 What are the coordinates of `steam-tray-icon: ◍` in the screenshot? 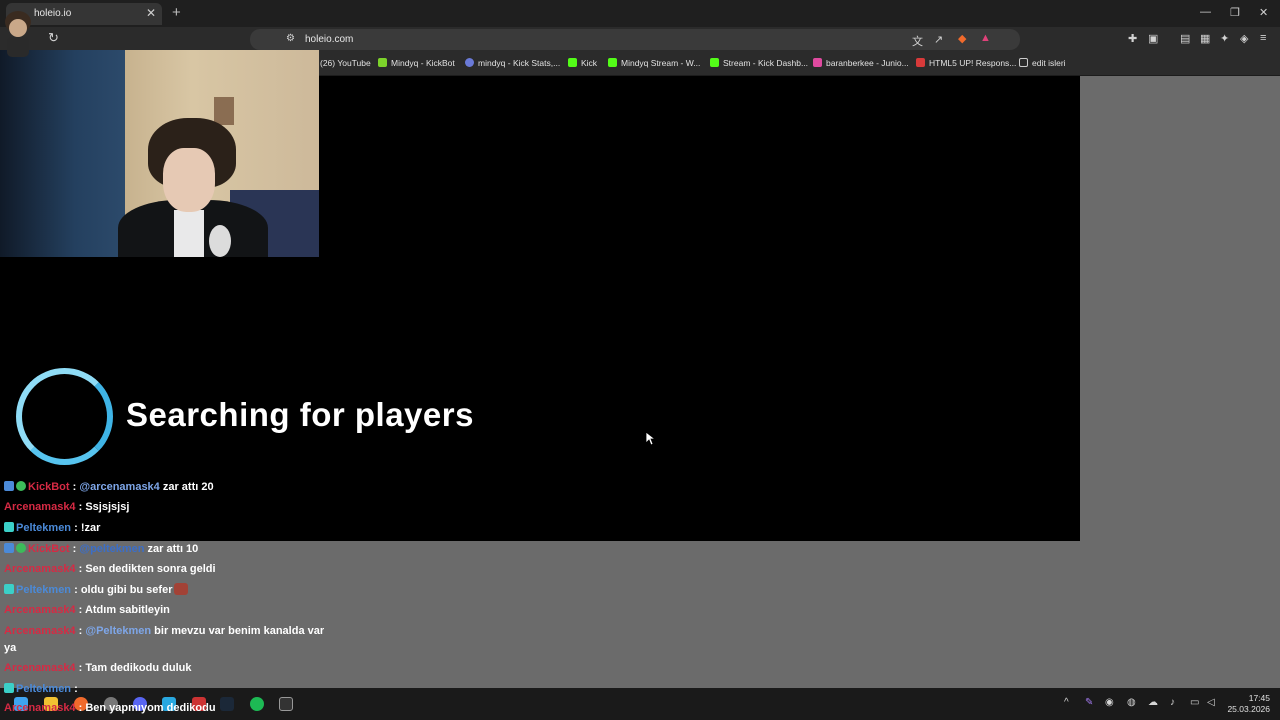 It's located at (1131, 702).